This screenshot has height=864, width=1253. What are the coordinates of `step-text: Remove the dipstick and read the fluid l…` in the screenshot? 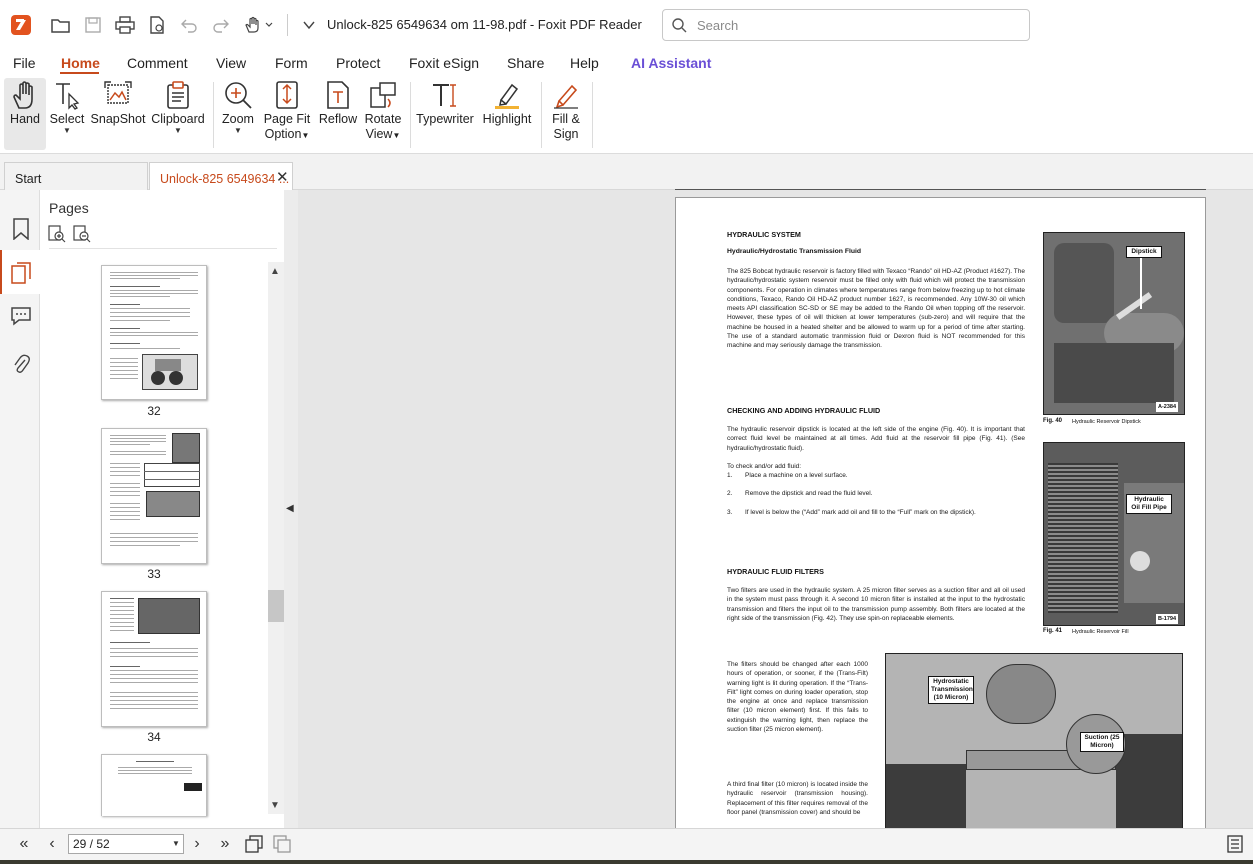 It's located at (809, 493).